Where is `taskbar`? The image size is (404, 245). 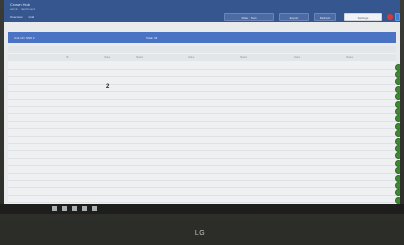 taskbar is located at coordinates (202, 209).